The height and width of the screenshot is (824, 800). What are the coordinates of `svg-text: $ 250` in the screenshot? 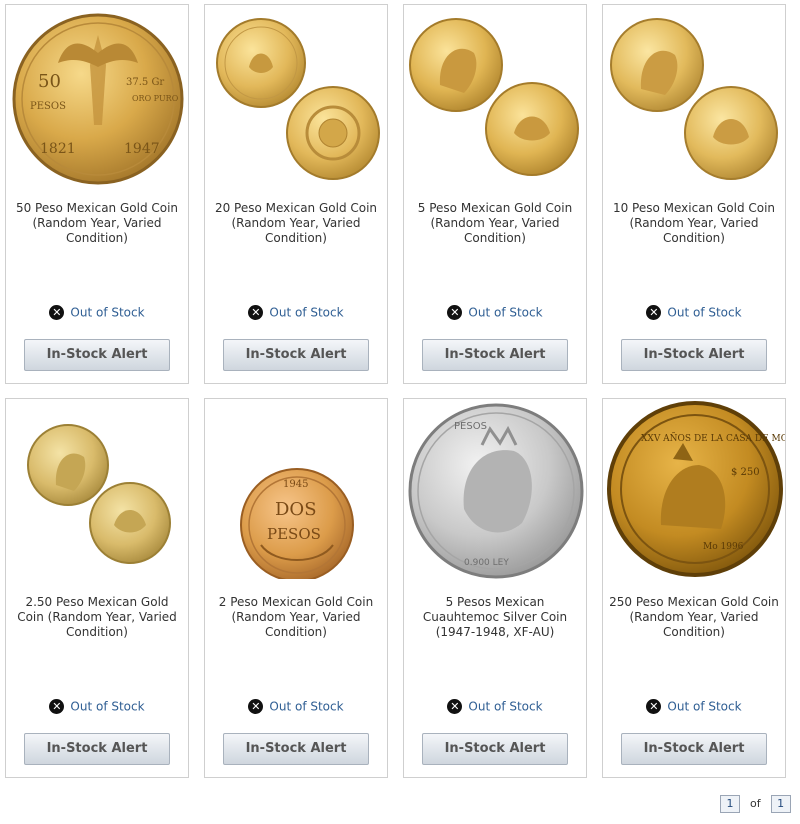 It's located at (745, 472).